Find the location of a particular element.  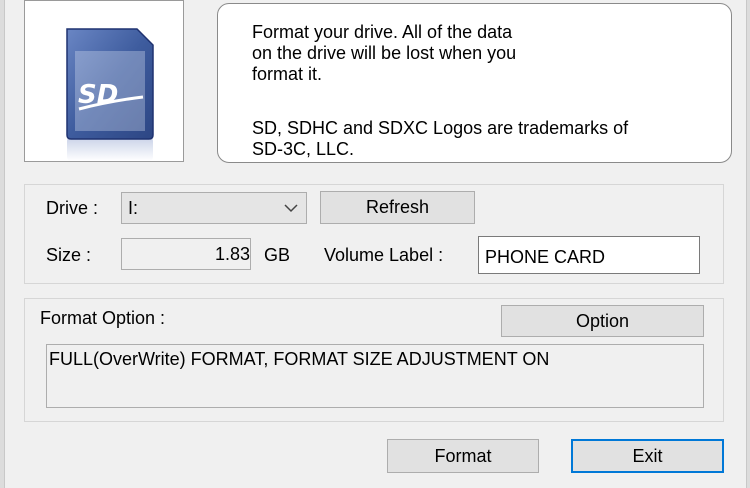

size-unit: GB is located at coordinates (277, 255).